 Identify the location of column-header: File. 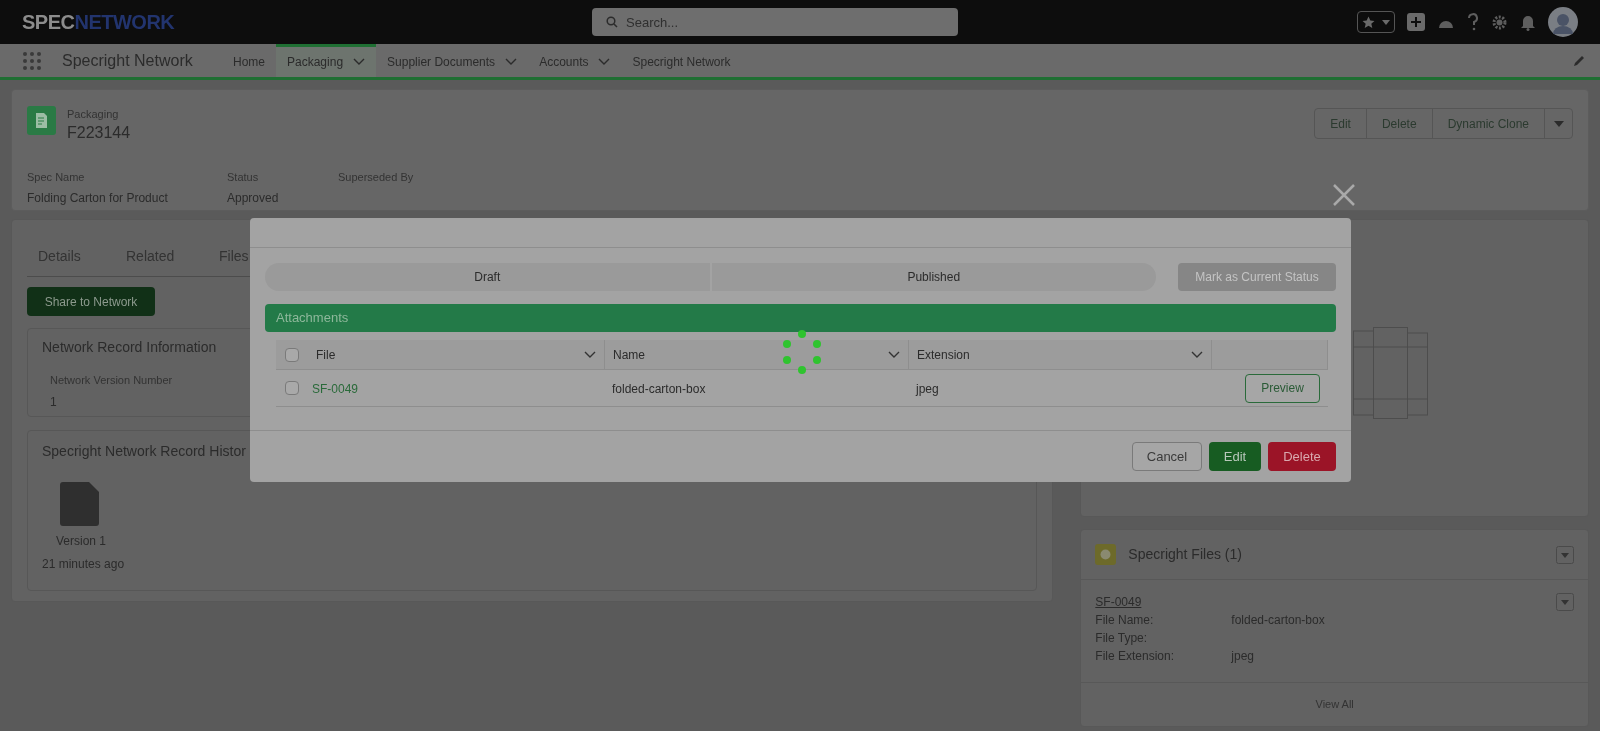
(326, 355).